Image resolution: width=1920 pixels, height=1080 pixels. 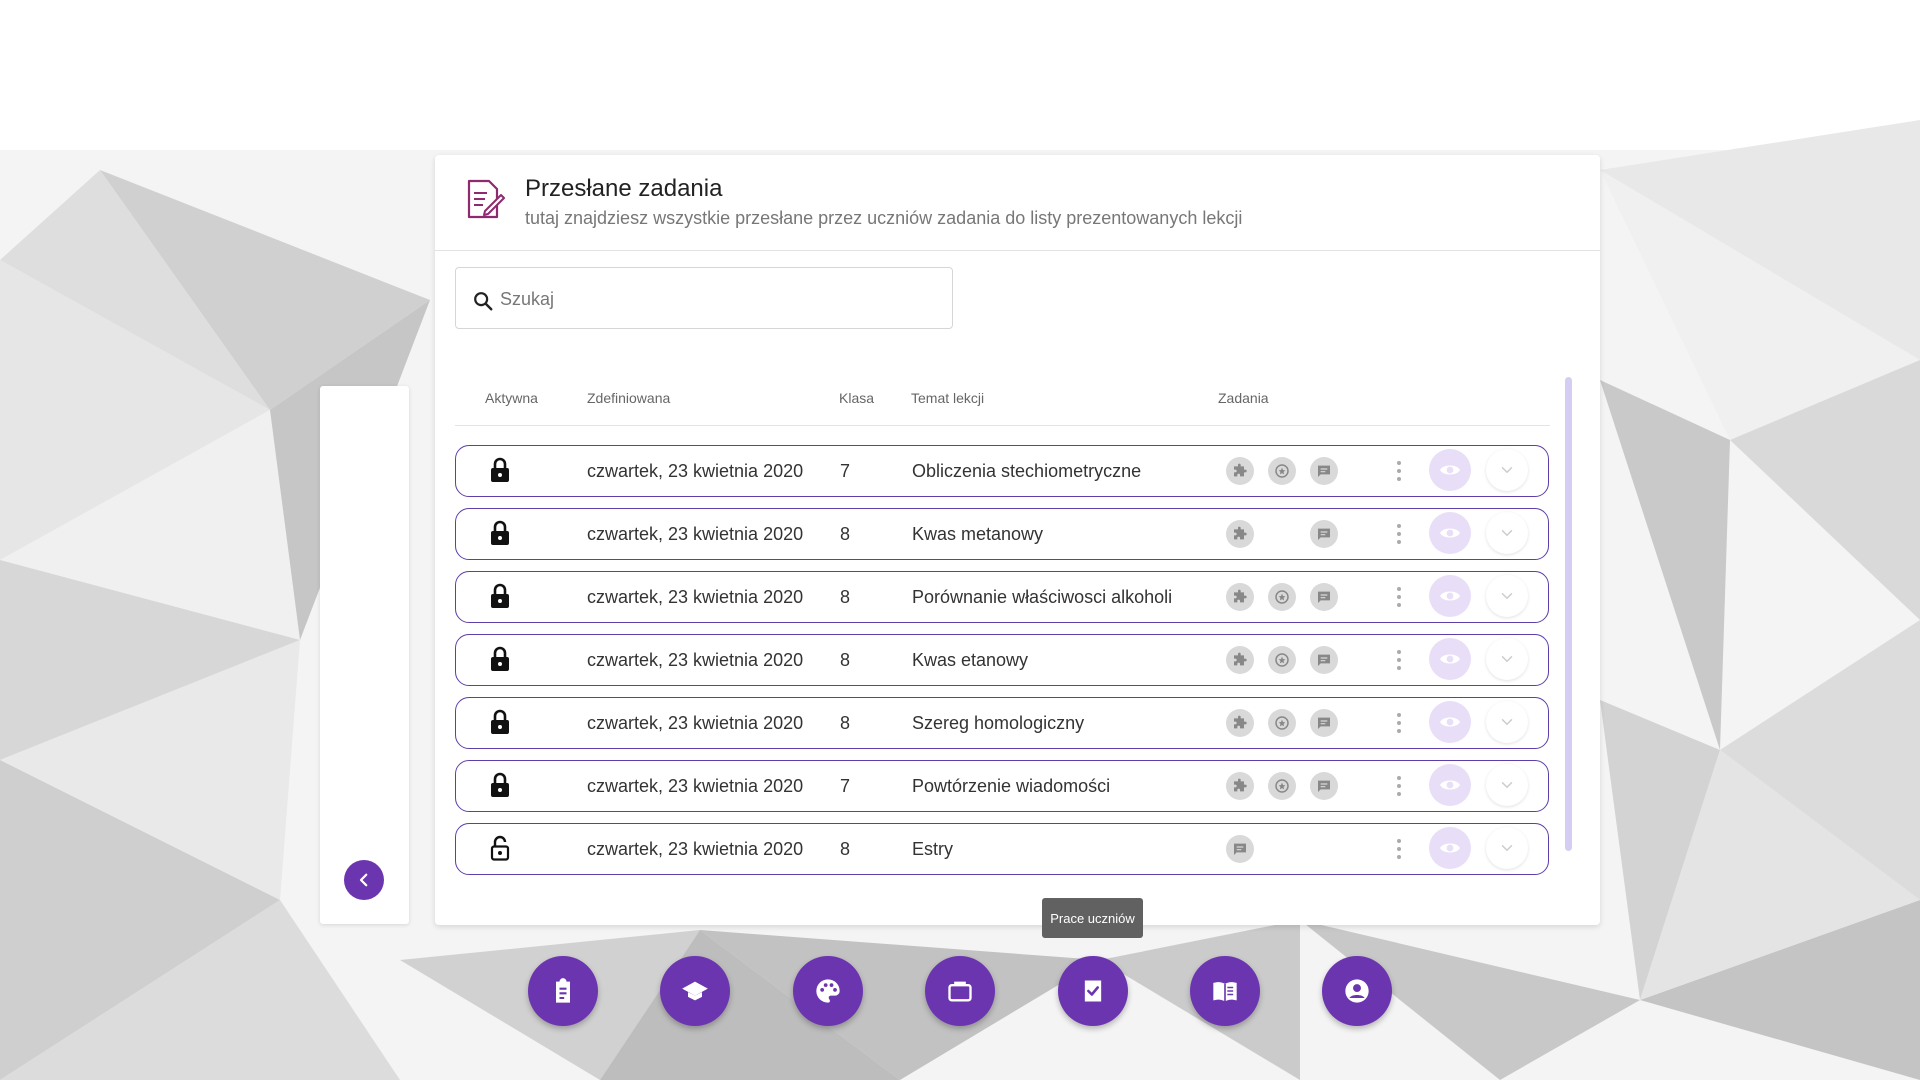 What do you see at coordinates (624, 188) in the screenshot?
I see `page-title: Przesłane zadania` at bounding box center [624, 188].